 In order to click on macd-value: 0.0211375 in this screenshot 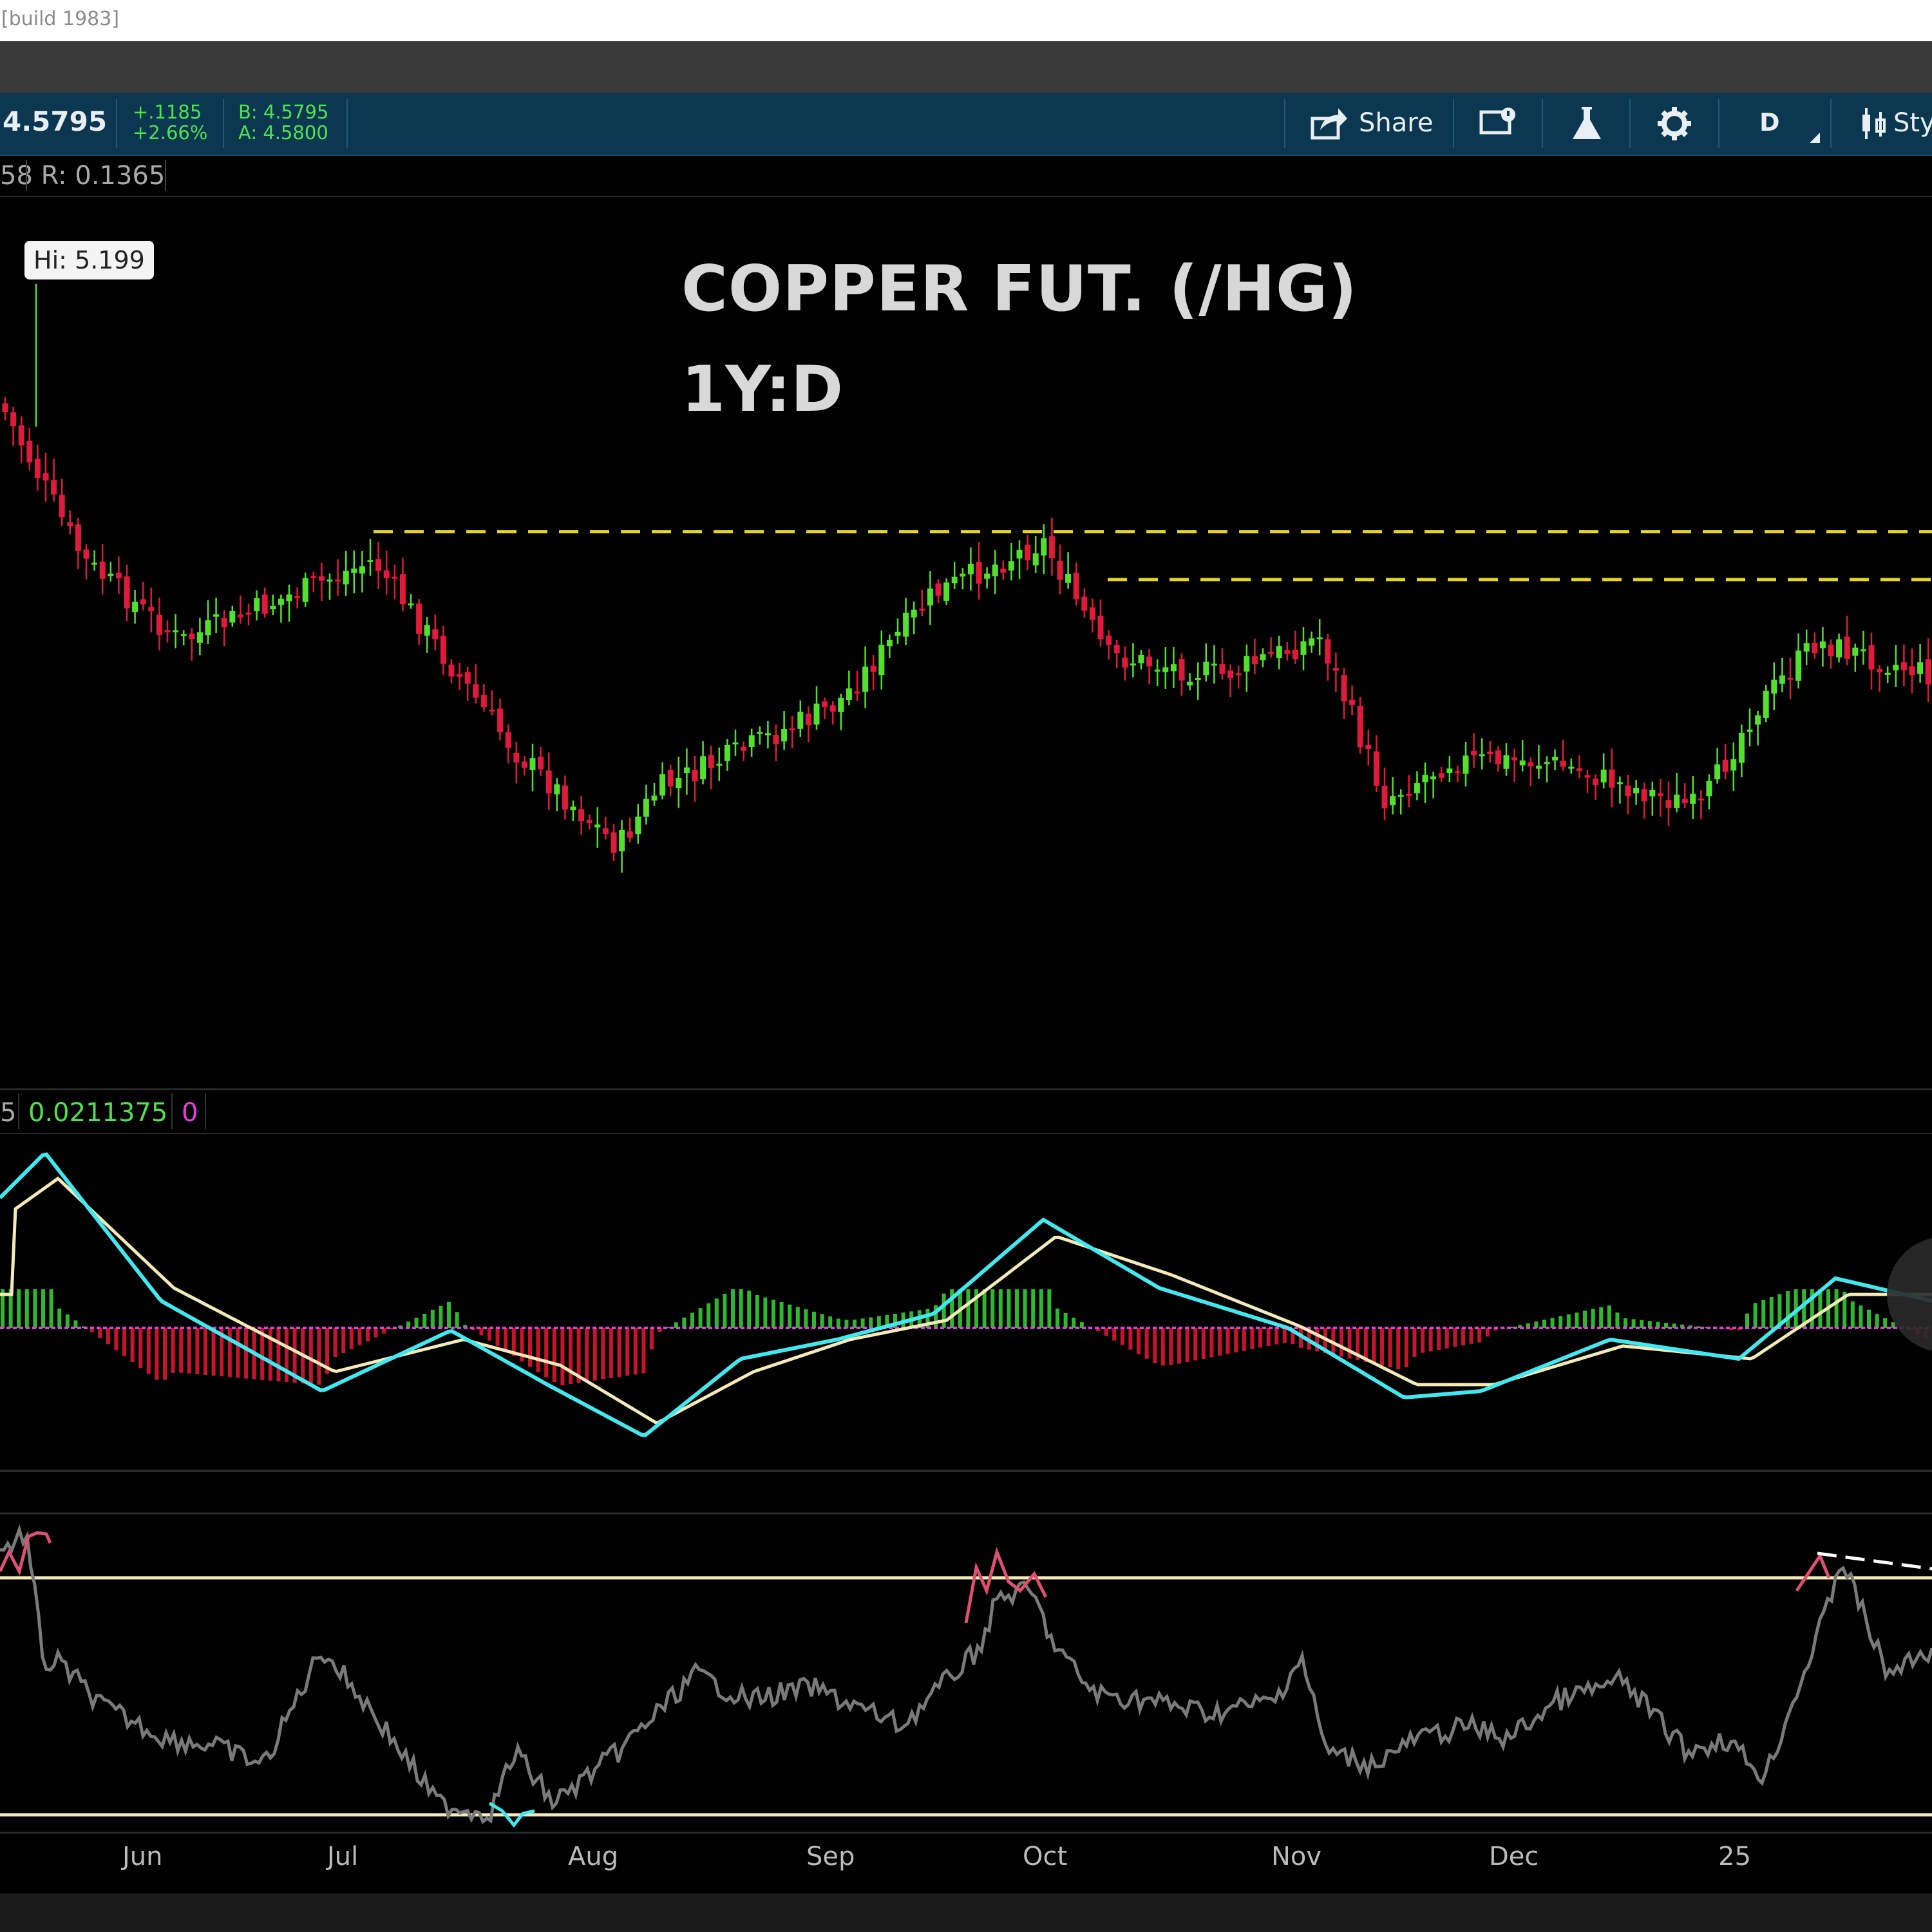, I will do `click(98, 1113)`.